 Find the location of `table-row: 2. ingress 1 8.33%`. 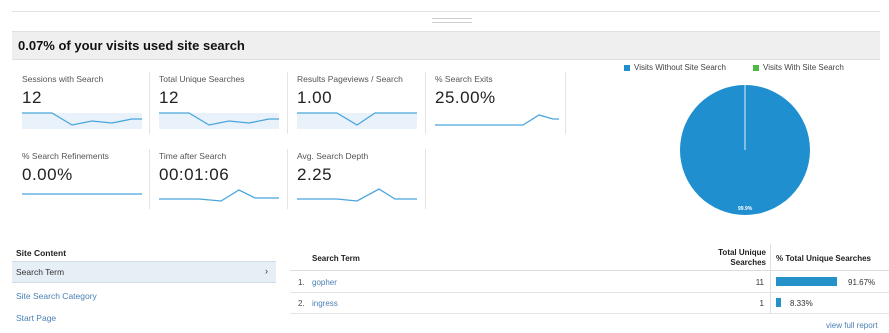

table-row: 2. ingress 1 8.33% is located at coordinates (589, 303).